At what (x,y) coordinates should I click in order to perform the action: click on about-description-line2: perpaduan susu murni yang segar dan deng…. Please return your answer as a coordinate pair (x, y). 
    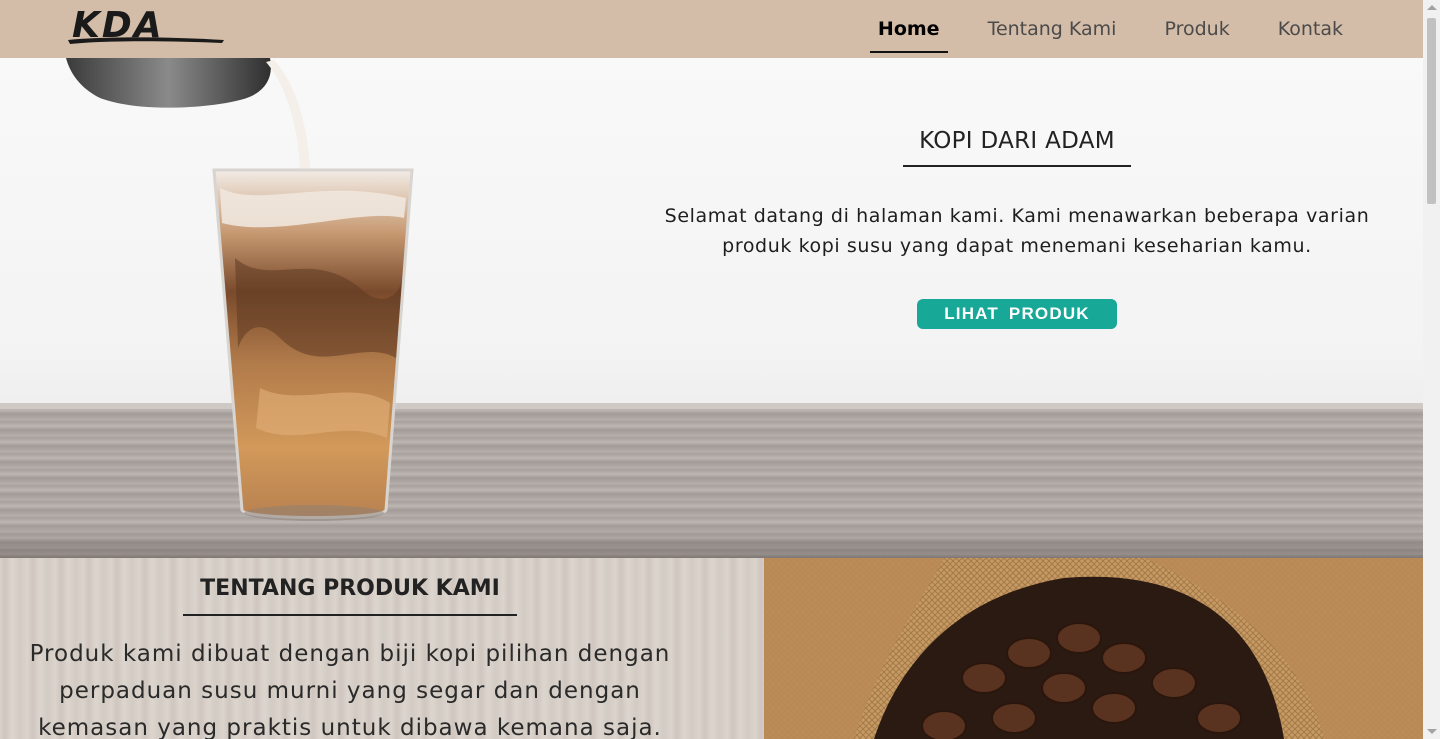
    Looking at the image, I should click on (350, 691).